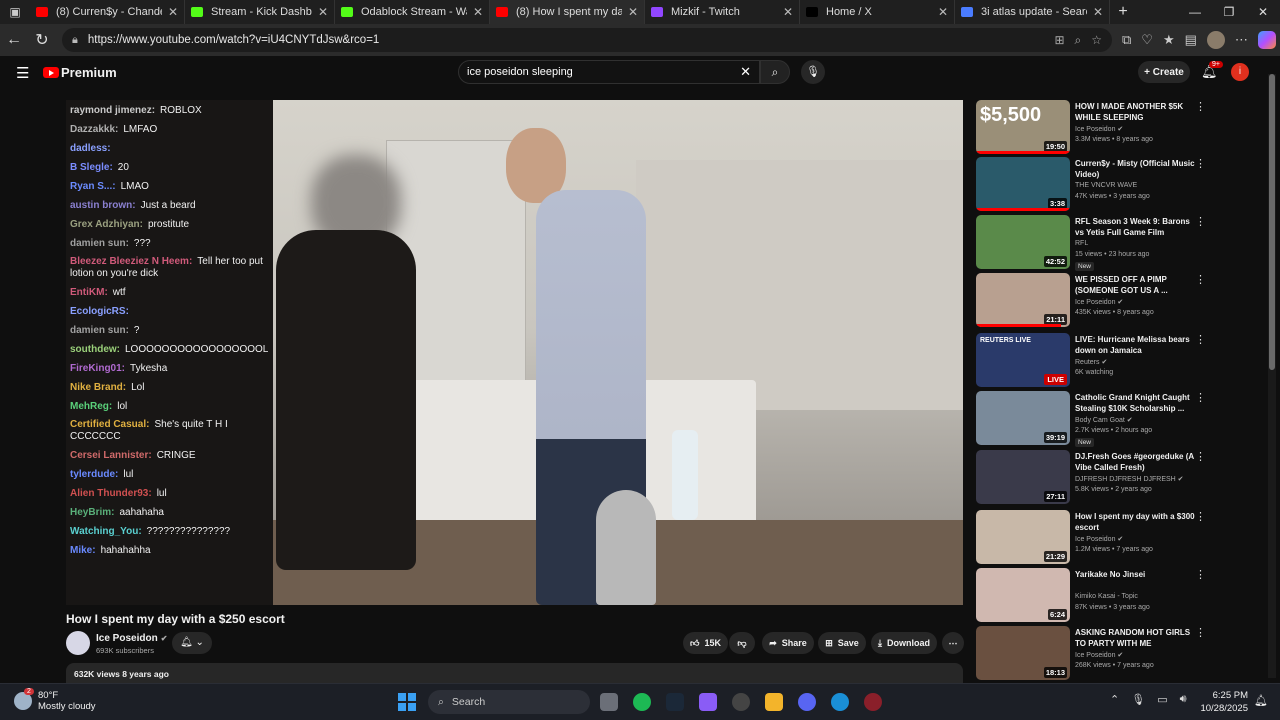  Describe the element at coordinates (774, 702) in the screenshot. I see `file-explorer-icon` at that location.